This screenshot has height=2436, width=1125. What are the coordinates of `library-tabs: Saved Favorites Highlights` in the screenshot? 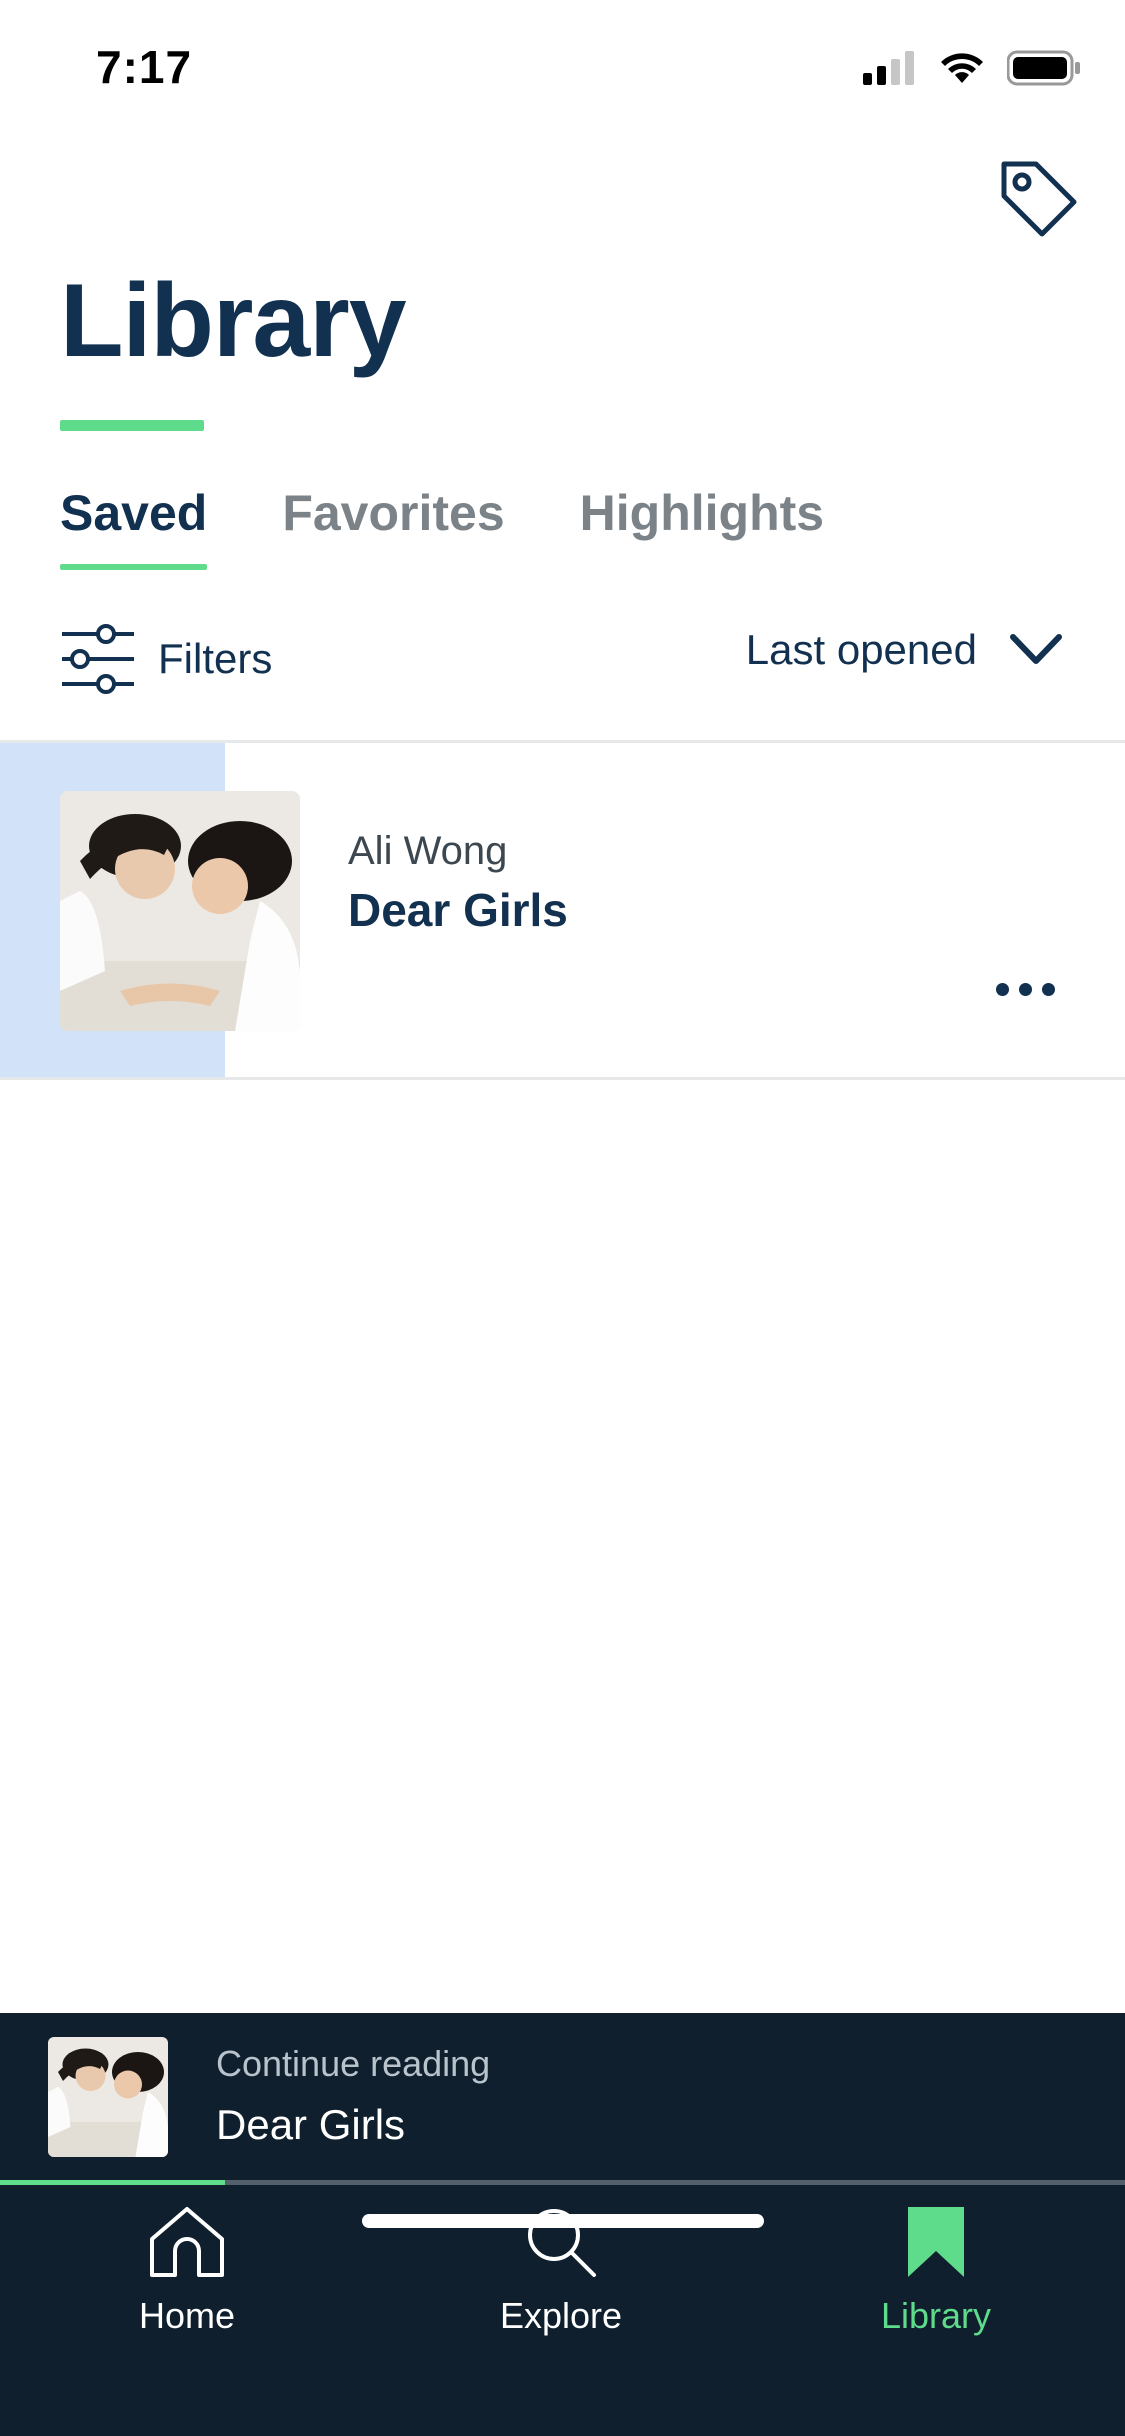 It's located at (442, 527).